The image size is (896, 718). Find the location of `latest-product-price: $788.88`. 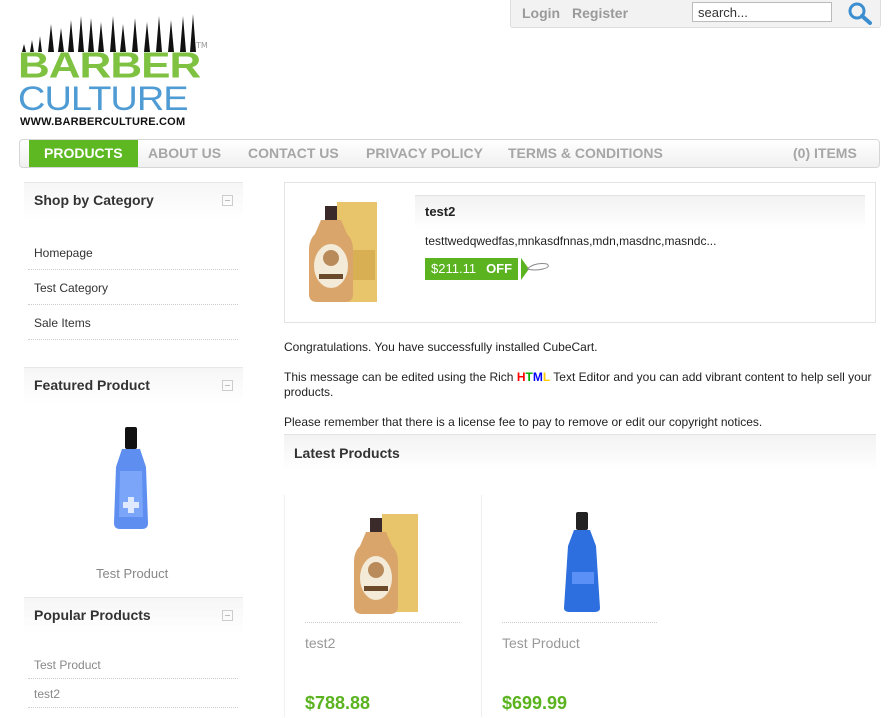

latest-product-price: $788.88 is located at coordinates (338, 703).